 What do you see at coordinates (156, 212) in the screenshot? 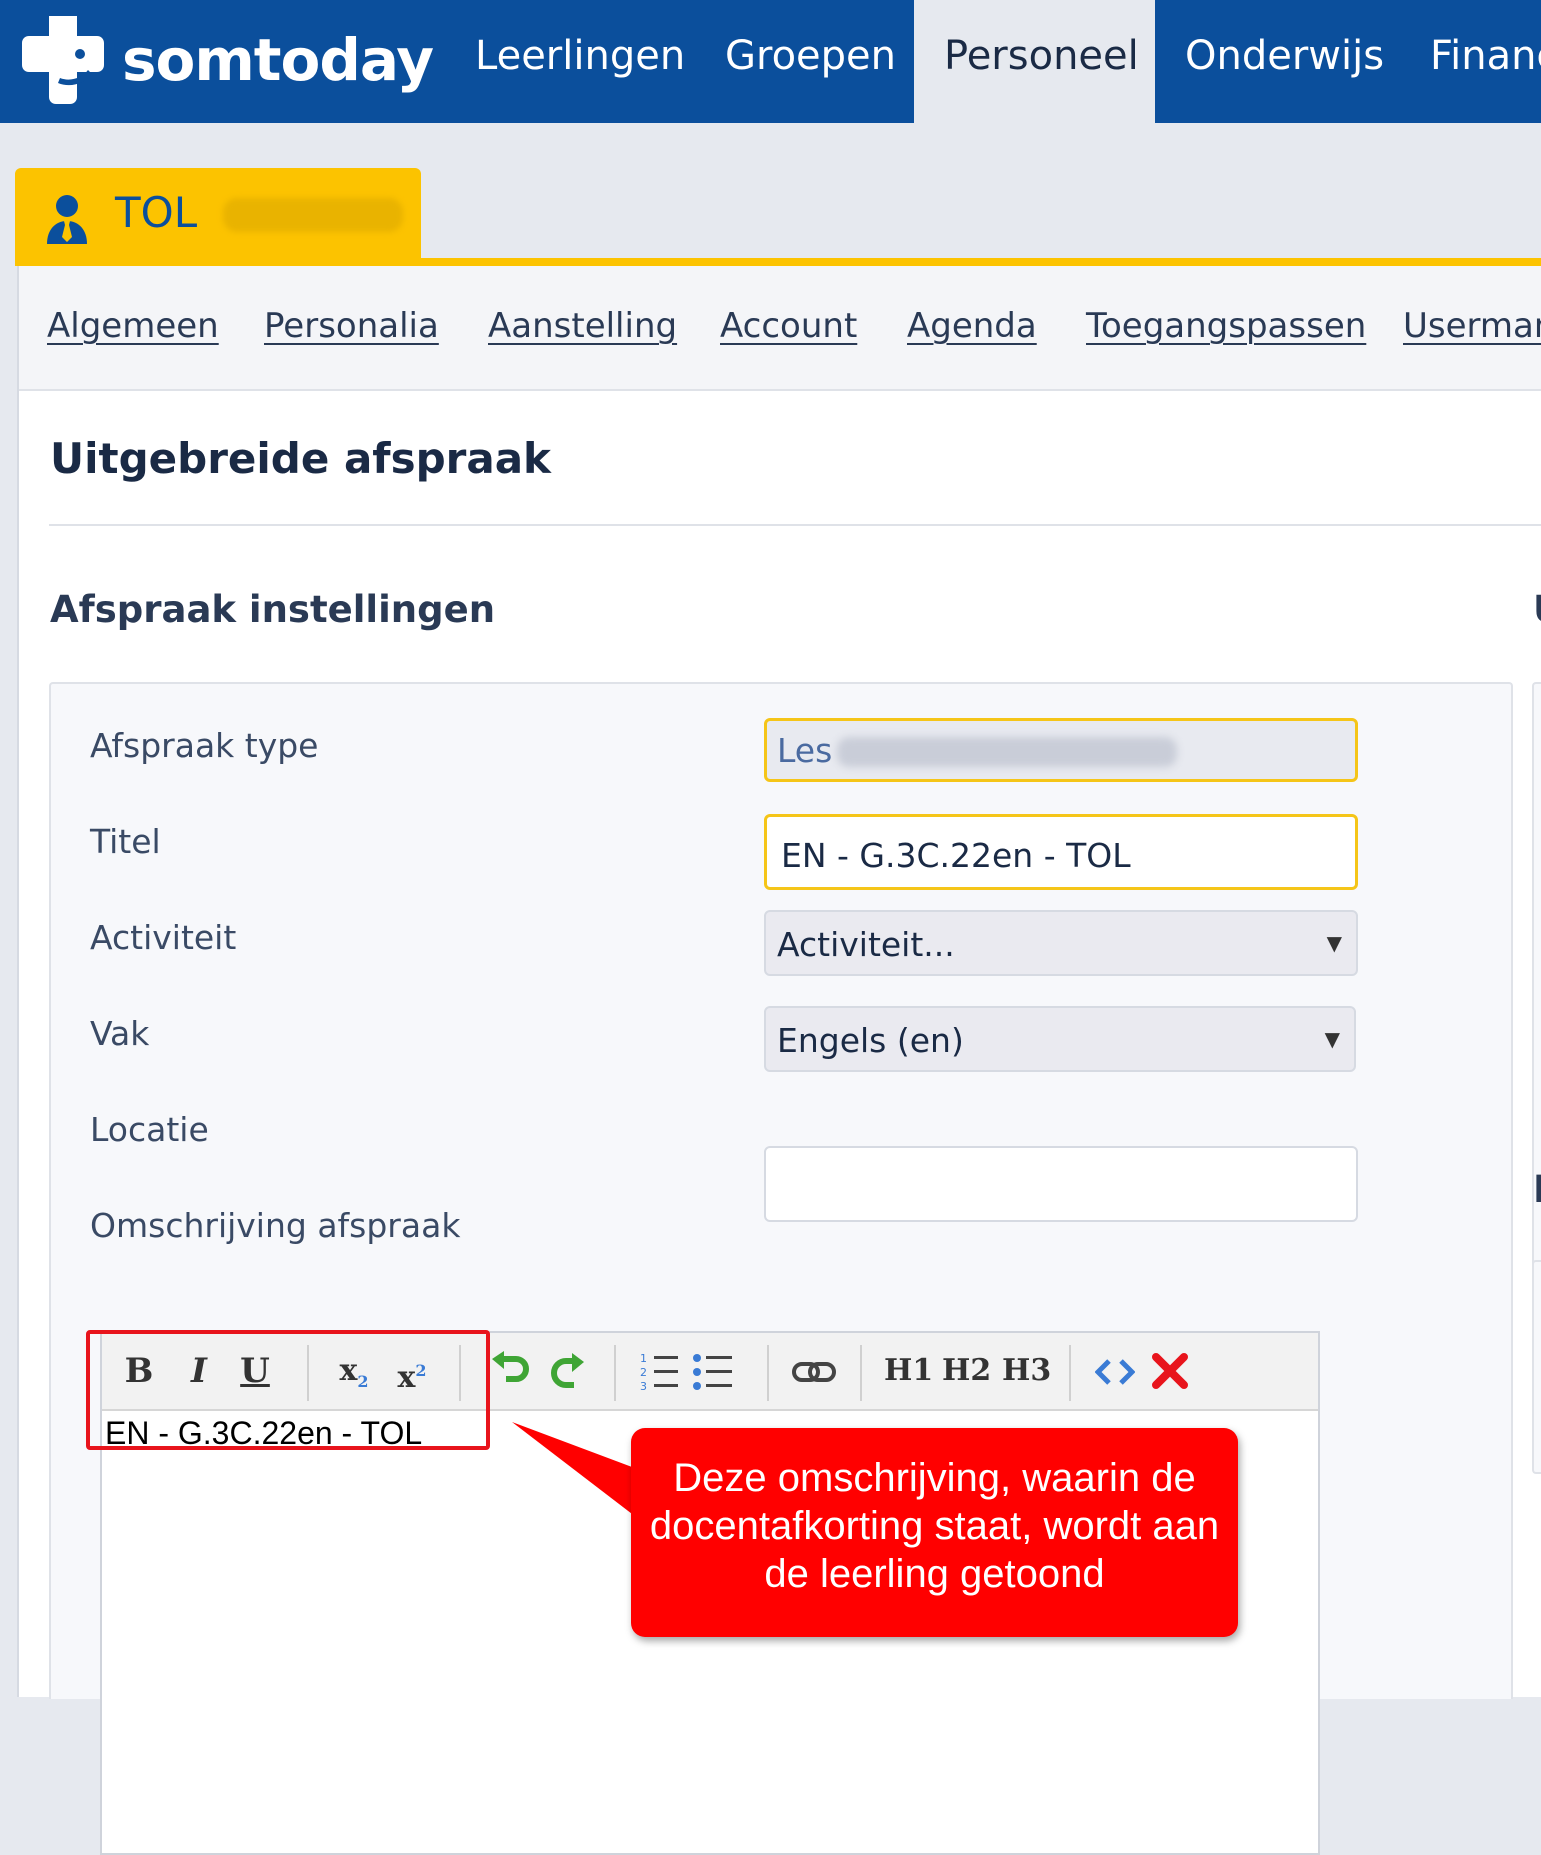
I see `person-code: TOL` at bounding box center [156, 212].